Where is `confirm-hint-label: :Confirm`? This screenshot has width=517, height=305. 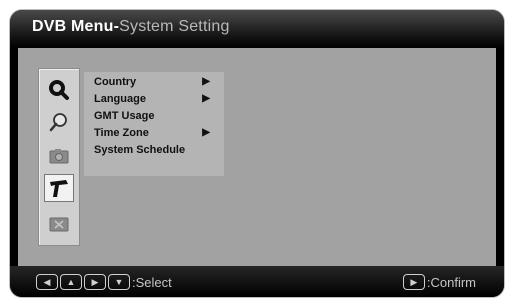 confirm-hint-label: :Confirm is located at coordinates (451, 282).